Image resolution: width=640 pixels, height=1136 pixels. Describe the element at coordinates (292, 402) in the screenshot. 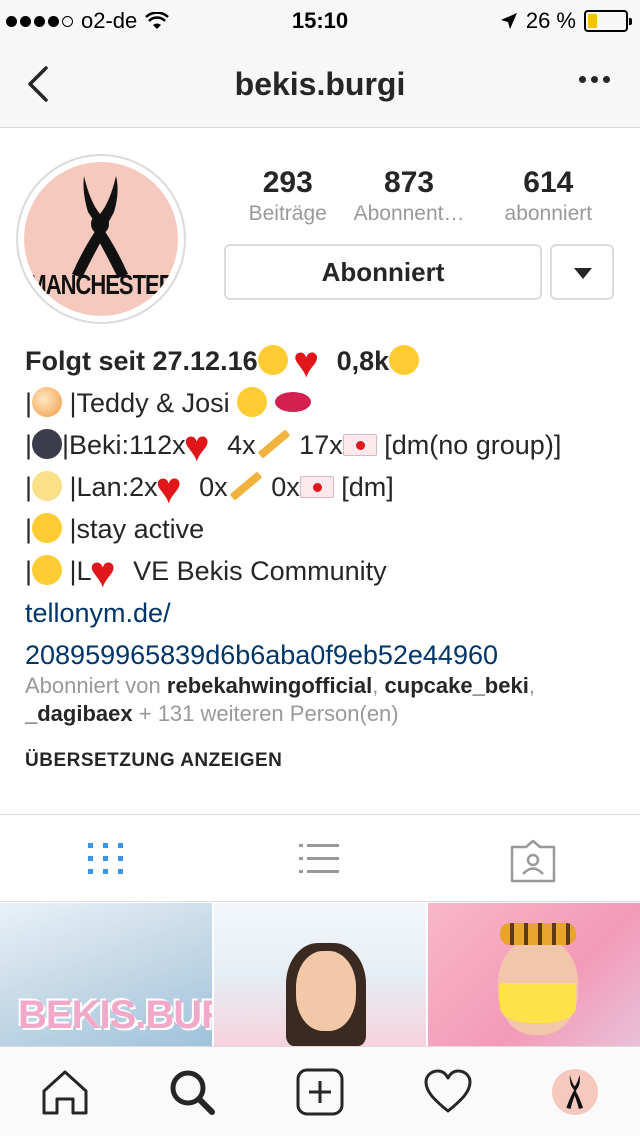

I see `kiss-mark-icon` at that location.